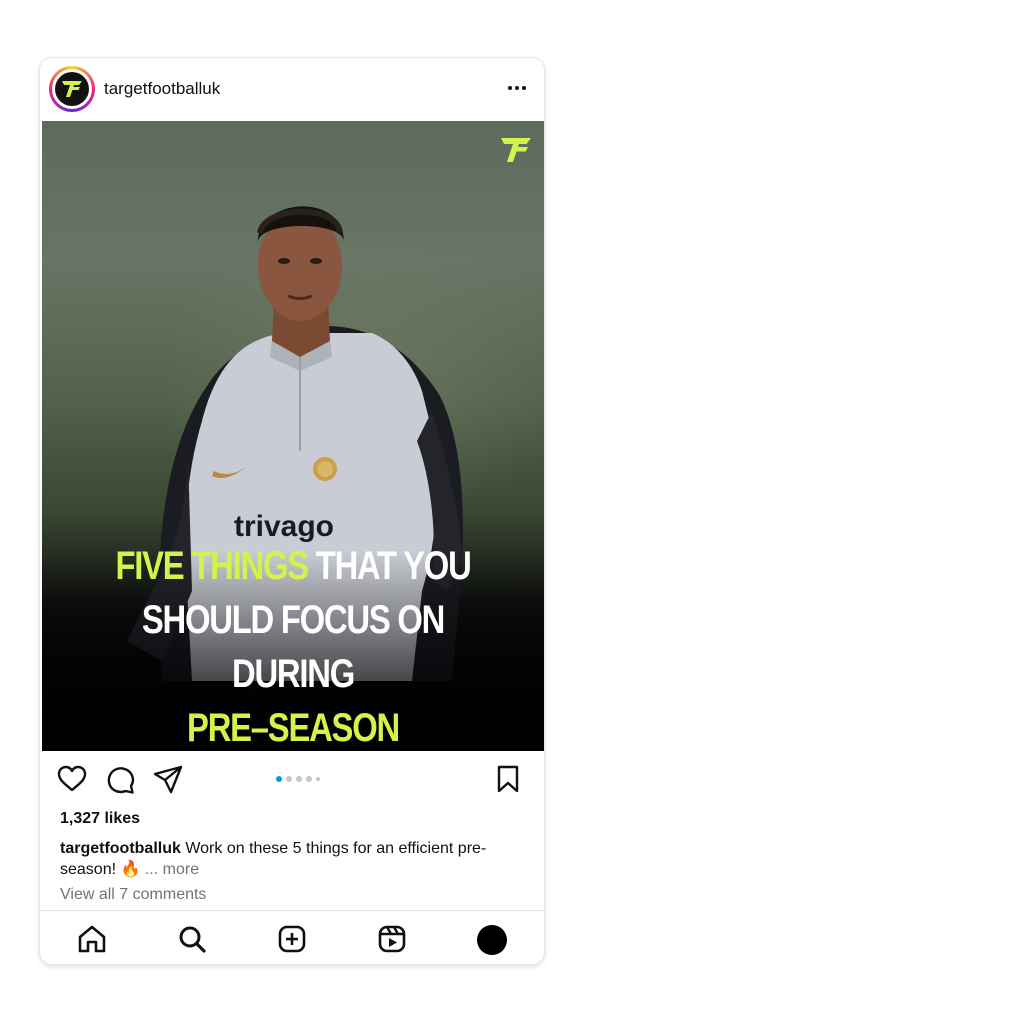  What do you see at coordinates (168, 779) in the screenshot?
I see `send-icon` at bounding box center [168, 779].